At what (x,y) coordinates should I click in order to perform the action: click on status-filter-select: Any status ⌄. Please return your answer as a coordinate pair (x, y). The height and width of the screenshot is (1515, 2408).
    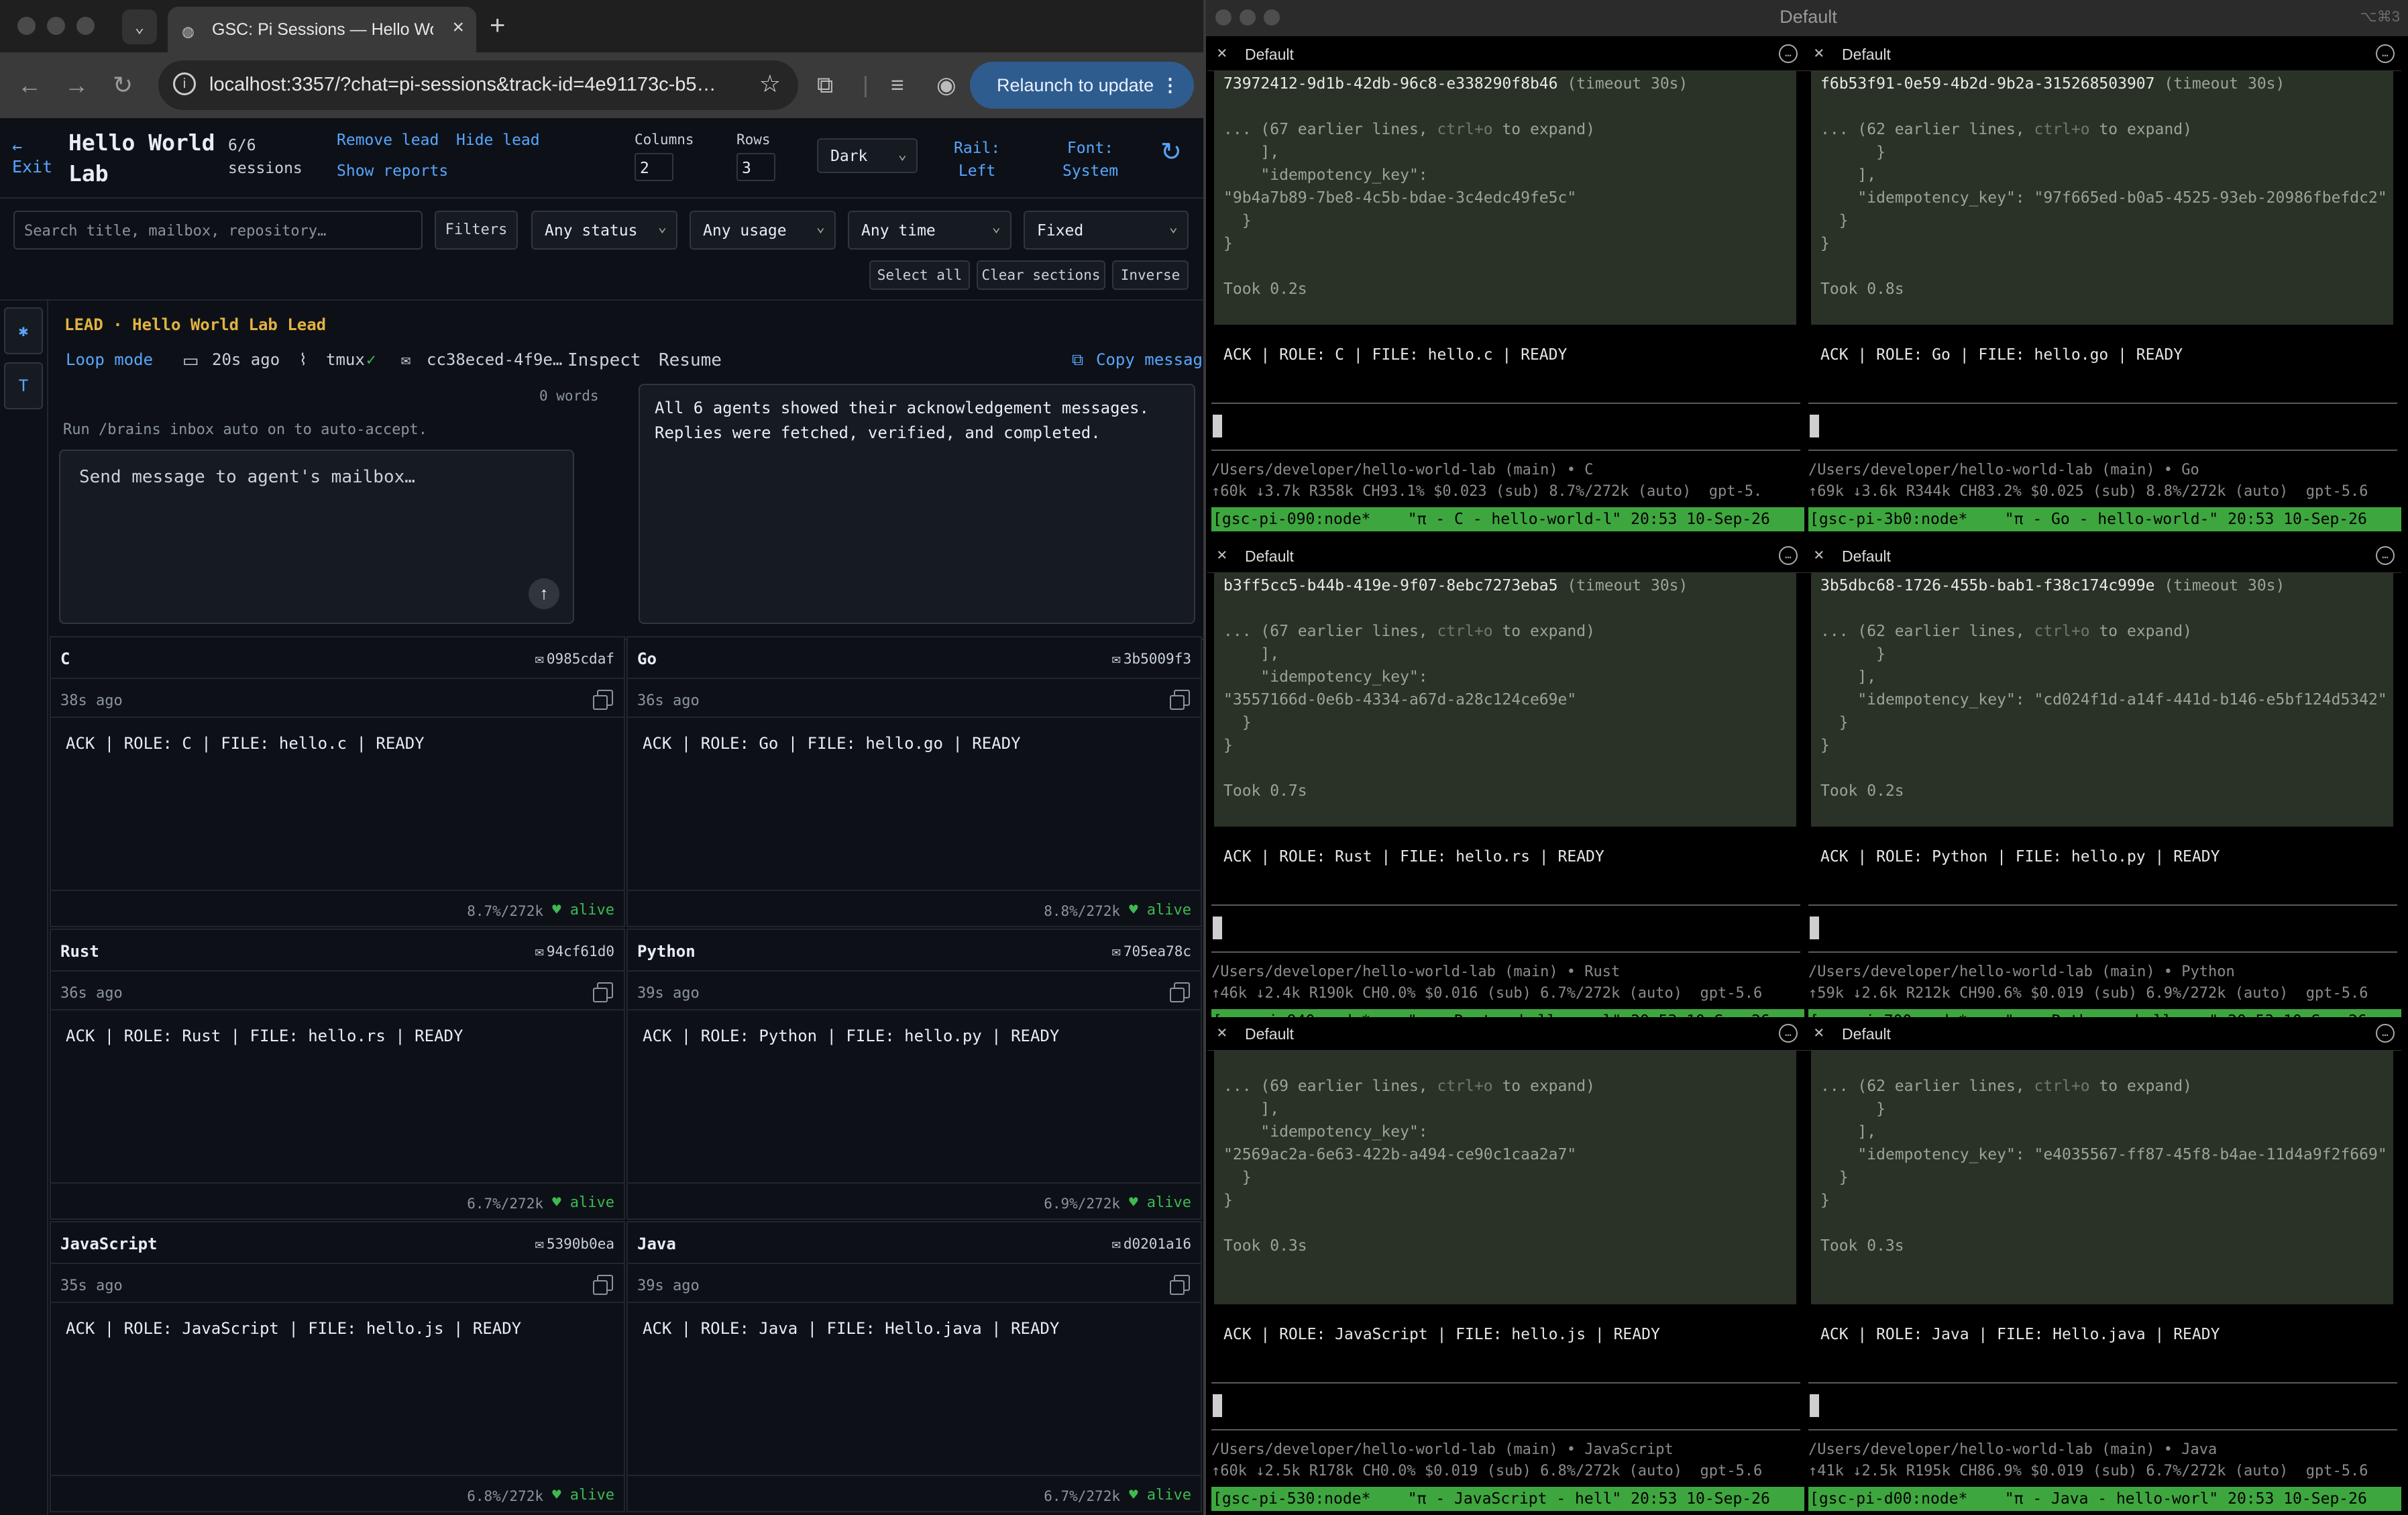
    Looking at the image, I should click on (604, 230).